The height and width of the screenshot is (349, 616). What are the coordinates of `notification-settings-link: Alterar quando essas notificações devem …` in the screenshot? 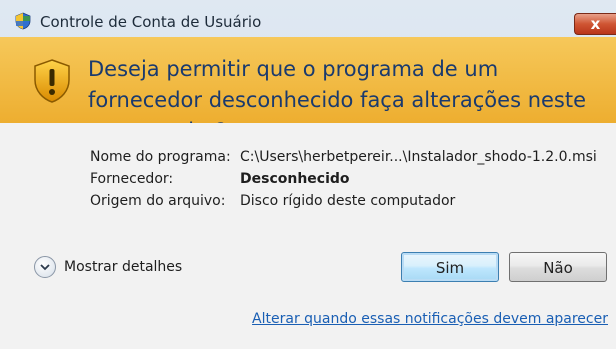 It's located at (430, 319).